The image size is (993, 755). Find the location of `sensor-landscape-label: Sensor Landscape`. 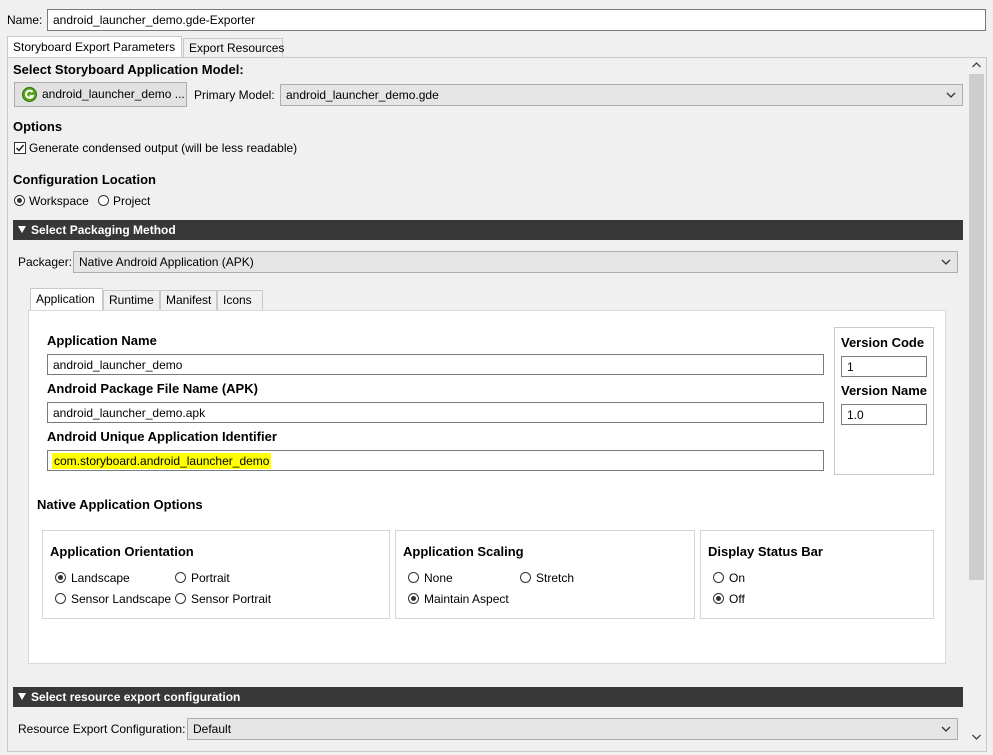

sensor-landscape-label: Sensor Landscape is located at coordinates (121, 599).